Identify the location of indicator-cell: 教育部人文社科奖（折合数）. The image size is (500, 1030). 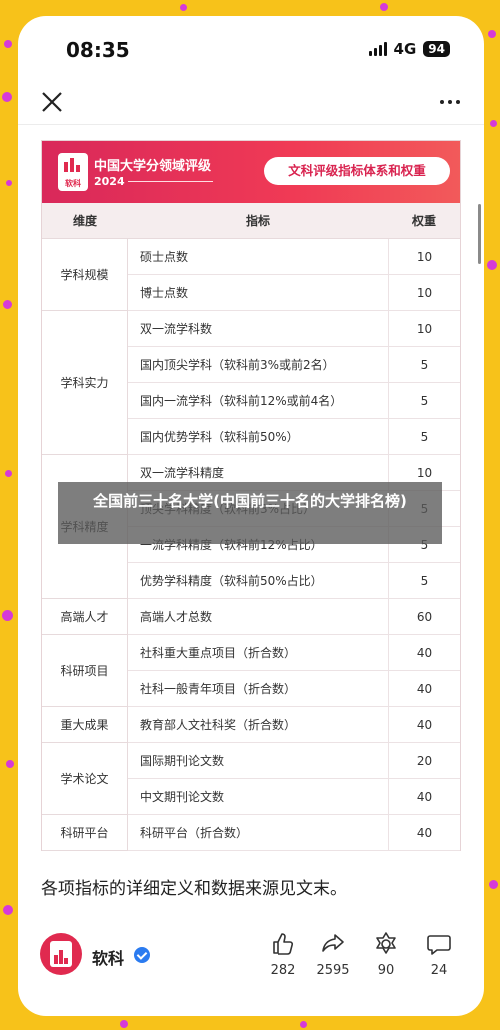
(218, 725).